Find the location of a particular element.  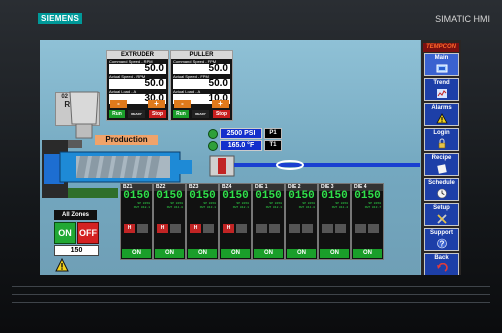

nav-setup-button: Setup is located at coordinates (441, 214).